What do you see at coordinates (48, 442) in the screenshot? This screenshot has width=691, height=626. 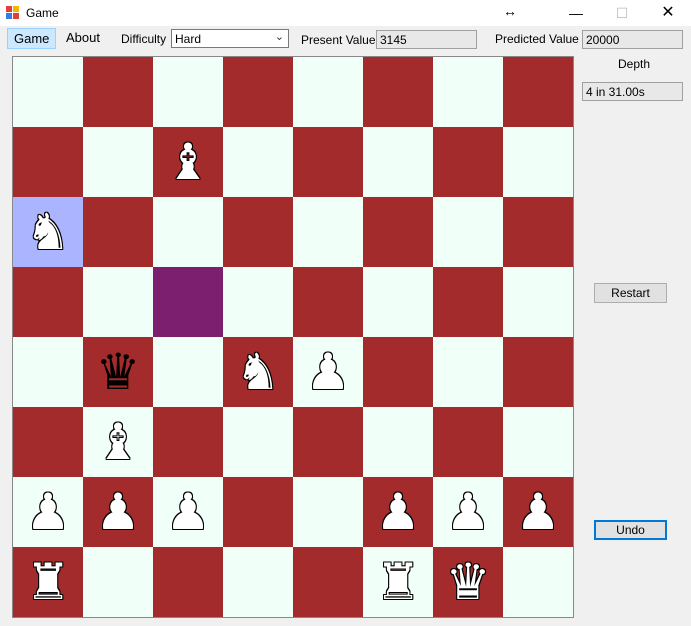 I see `square-a3` at bounding box center [48, 442].